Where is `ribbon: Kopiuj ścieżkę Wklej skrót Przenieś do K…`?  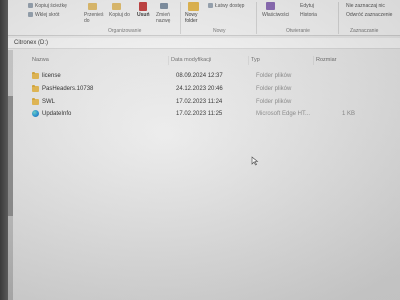 ribbon: Kopiuj ścieżkę Wklej skrót Przenieś do K… is located at coordinates (204, 18).